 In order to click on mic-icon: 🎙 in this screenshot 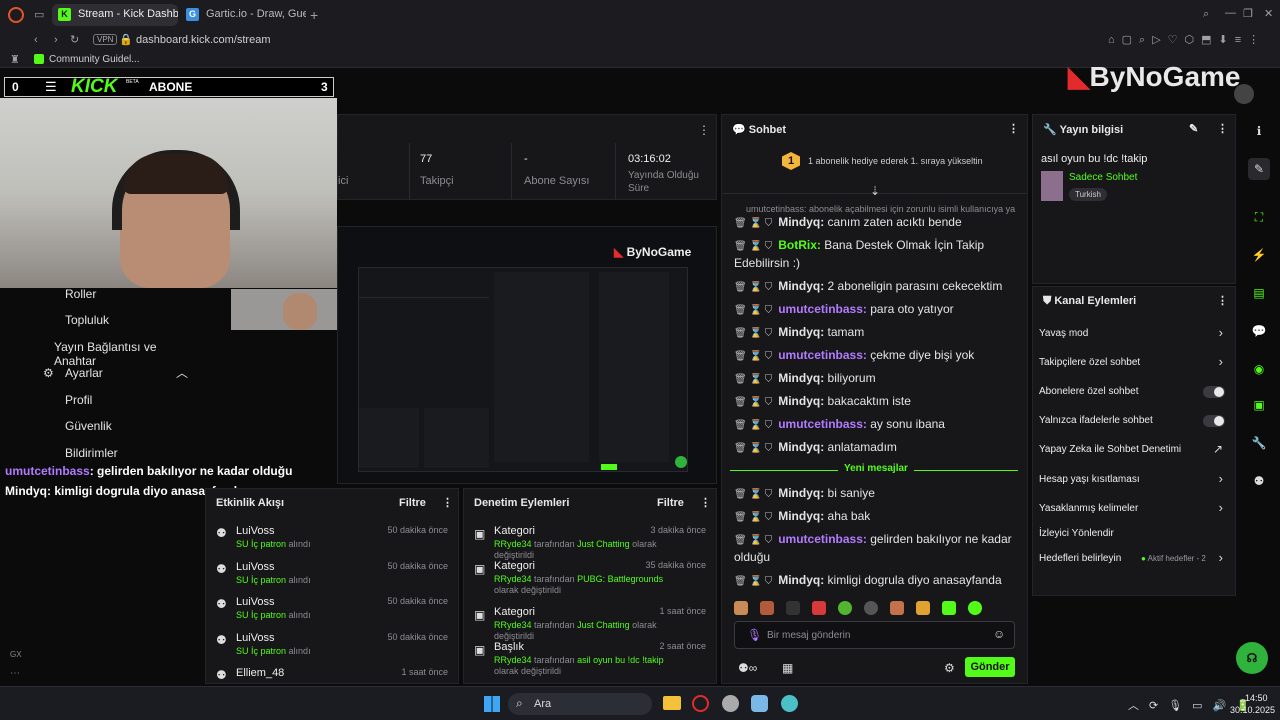, I will do `click(754, 635)`.